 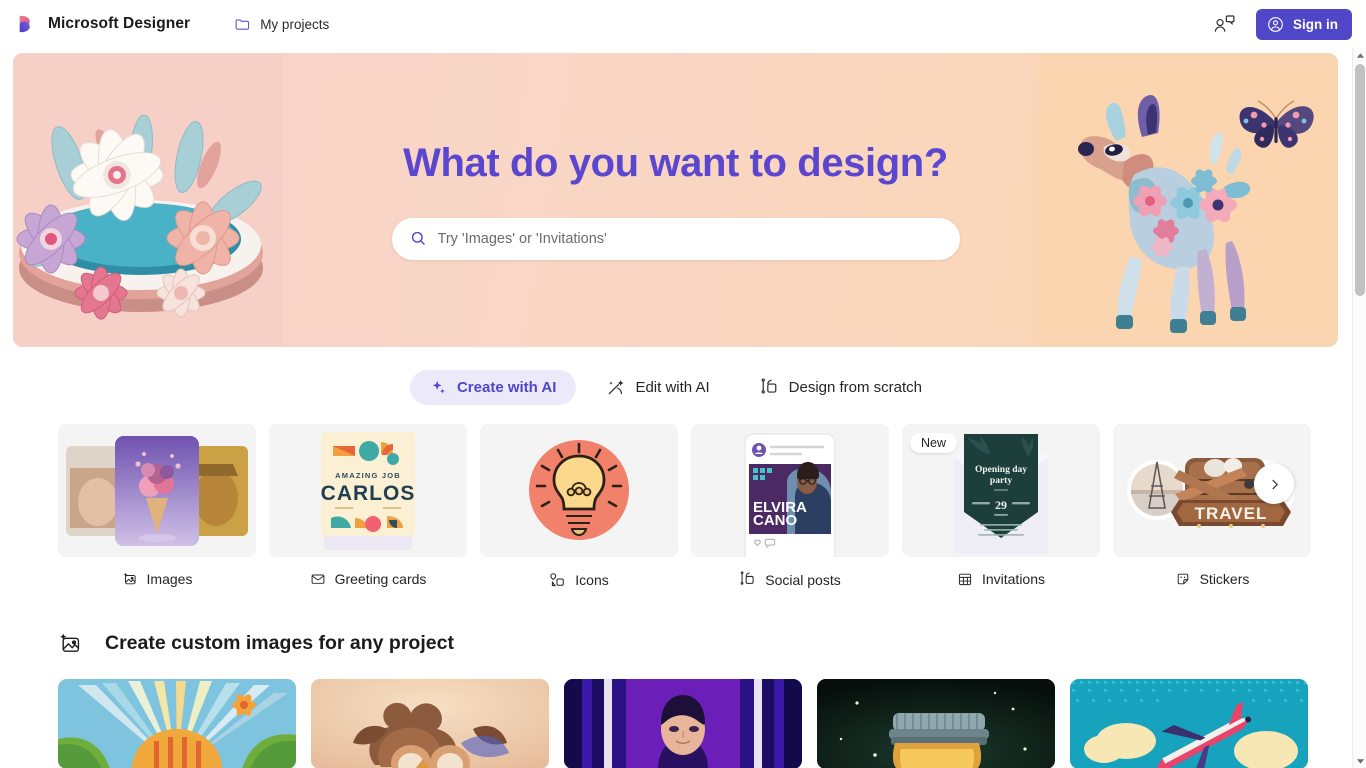 I want to click on feedback-button, so click(x=1225, y=24).